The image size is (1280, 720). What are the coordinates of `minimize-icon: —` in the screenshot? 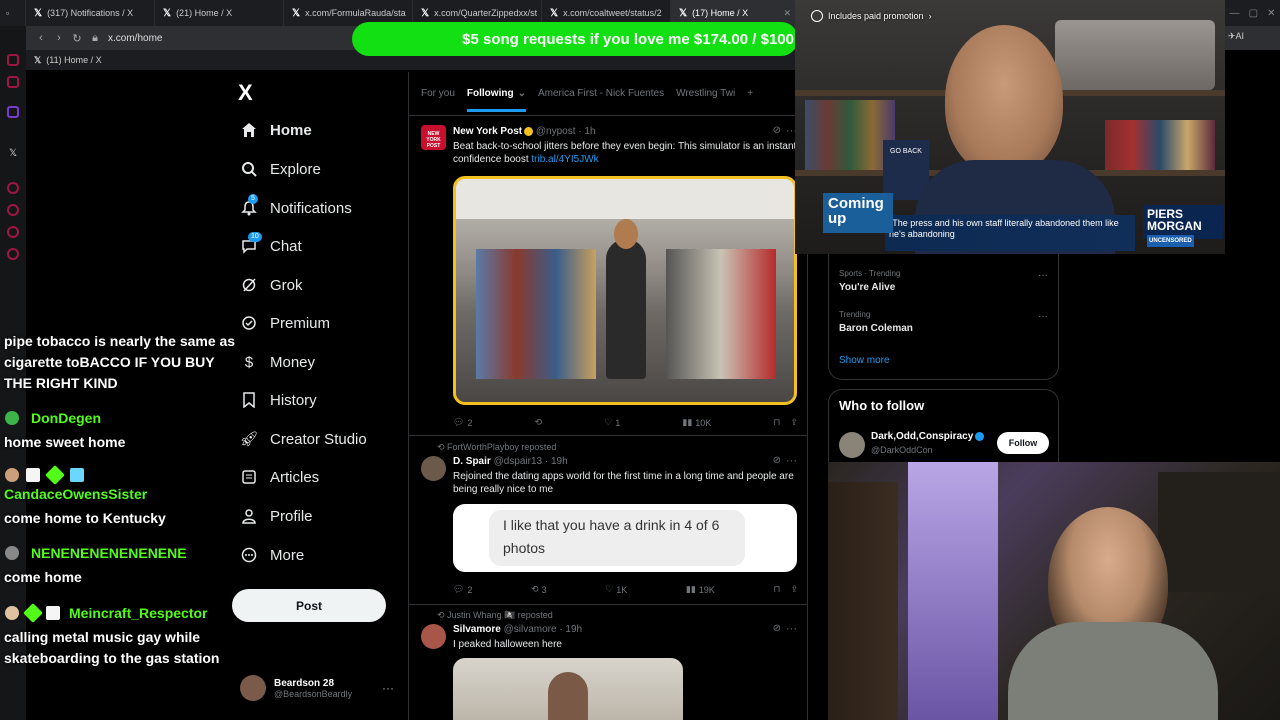 It's located at (1235, 13).